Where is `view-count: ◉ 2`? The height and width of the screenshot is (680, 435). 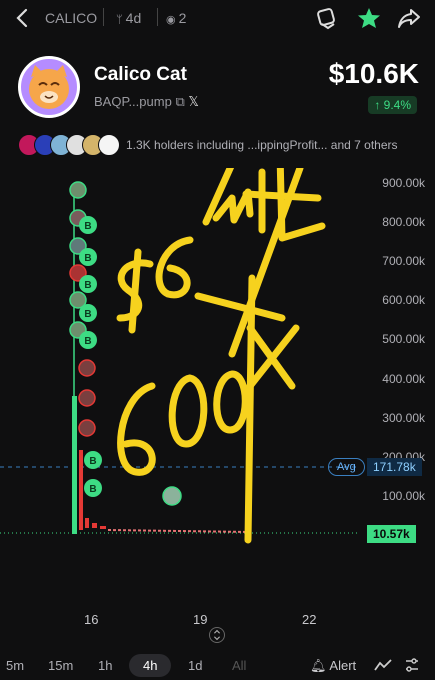 view-count: ◉ 2 is located at coordinates (176, 18).